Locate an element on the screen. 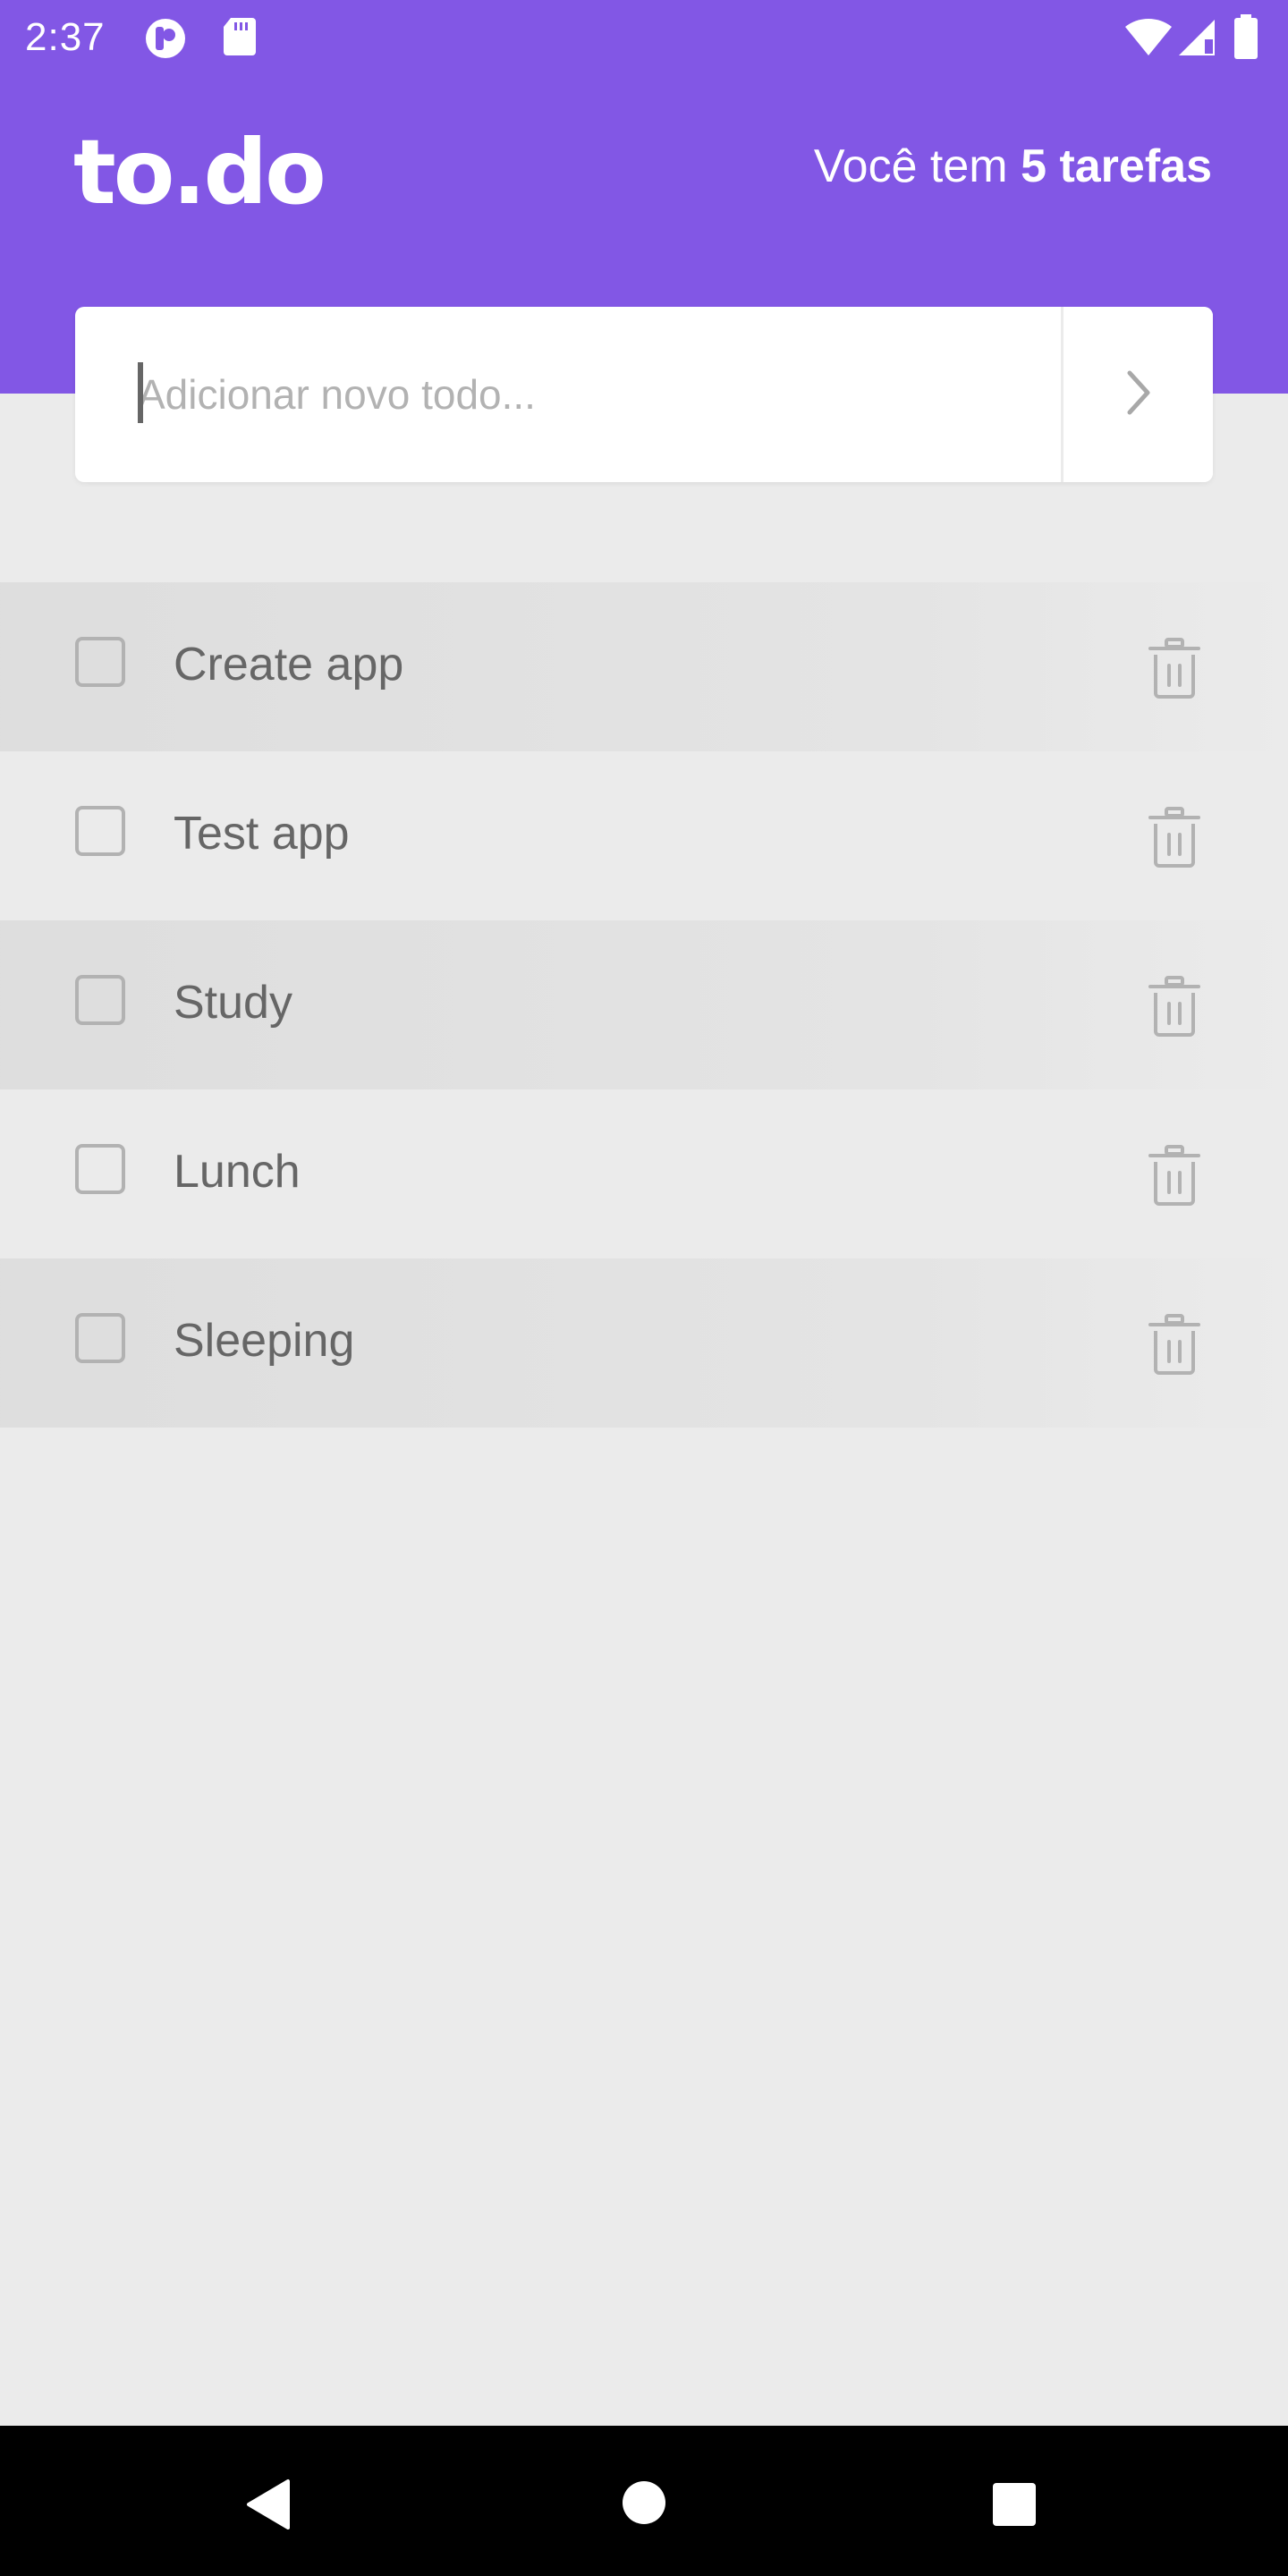 The width and height of the screenshot is (1288, 2576). notification-app-icon is located at coordinates (165, 40).